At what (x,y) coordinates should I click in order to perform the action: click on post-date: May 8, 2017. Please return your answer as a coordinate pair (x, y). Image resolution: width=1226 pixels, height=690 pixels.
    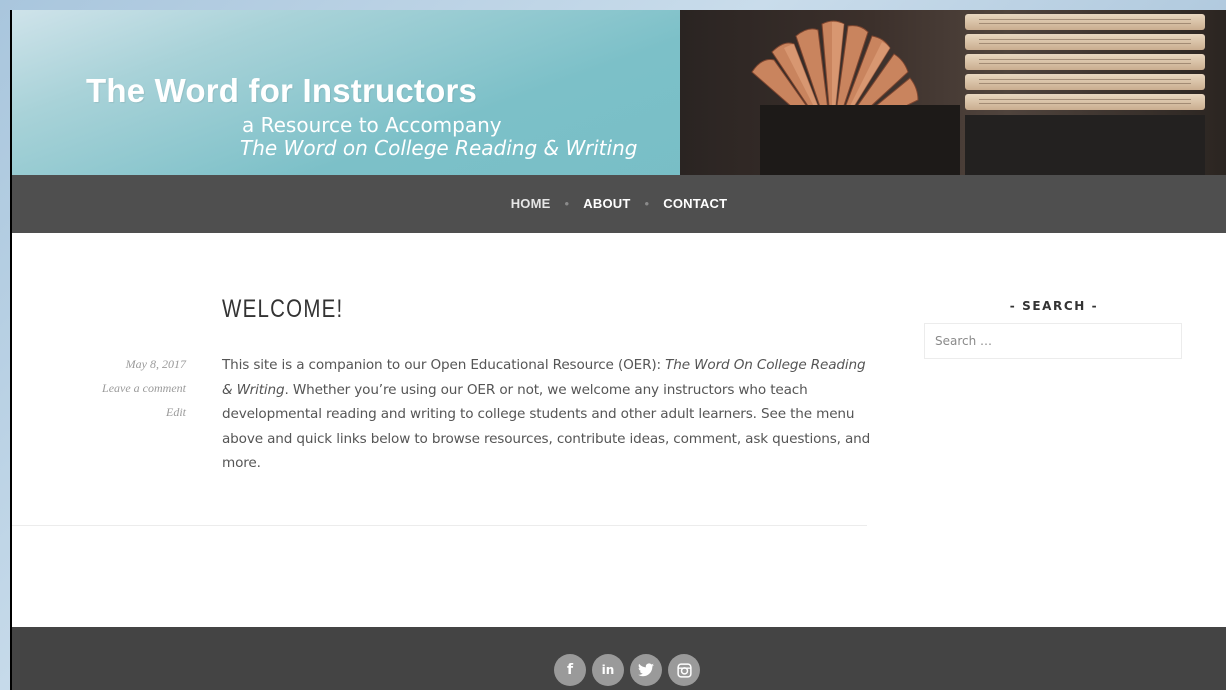
    Looking at the image, I should click on (116, 364).